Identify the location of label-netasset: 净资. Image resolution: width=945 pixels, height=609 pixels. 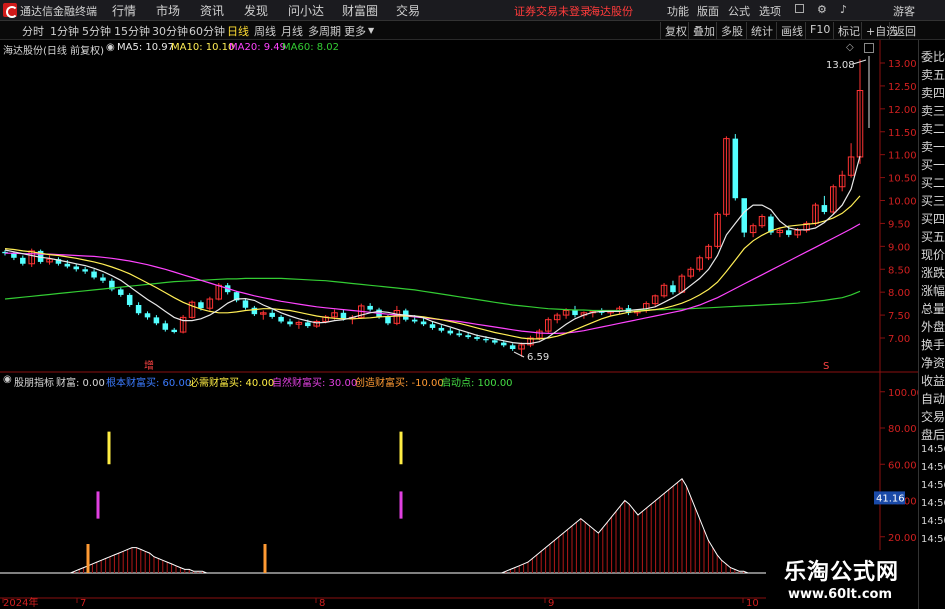
(933, 363).